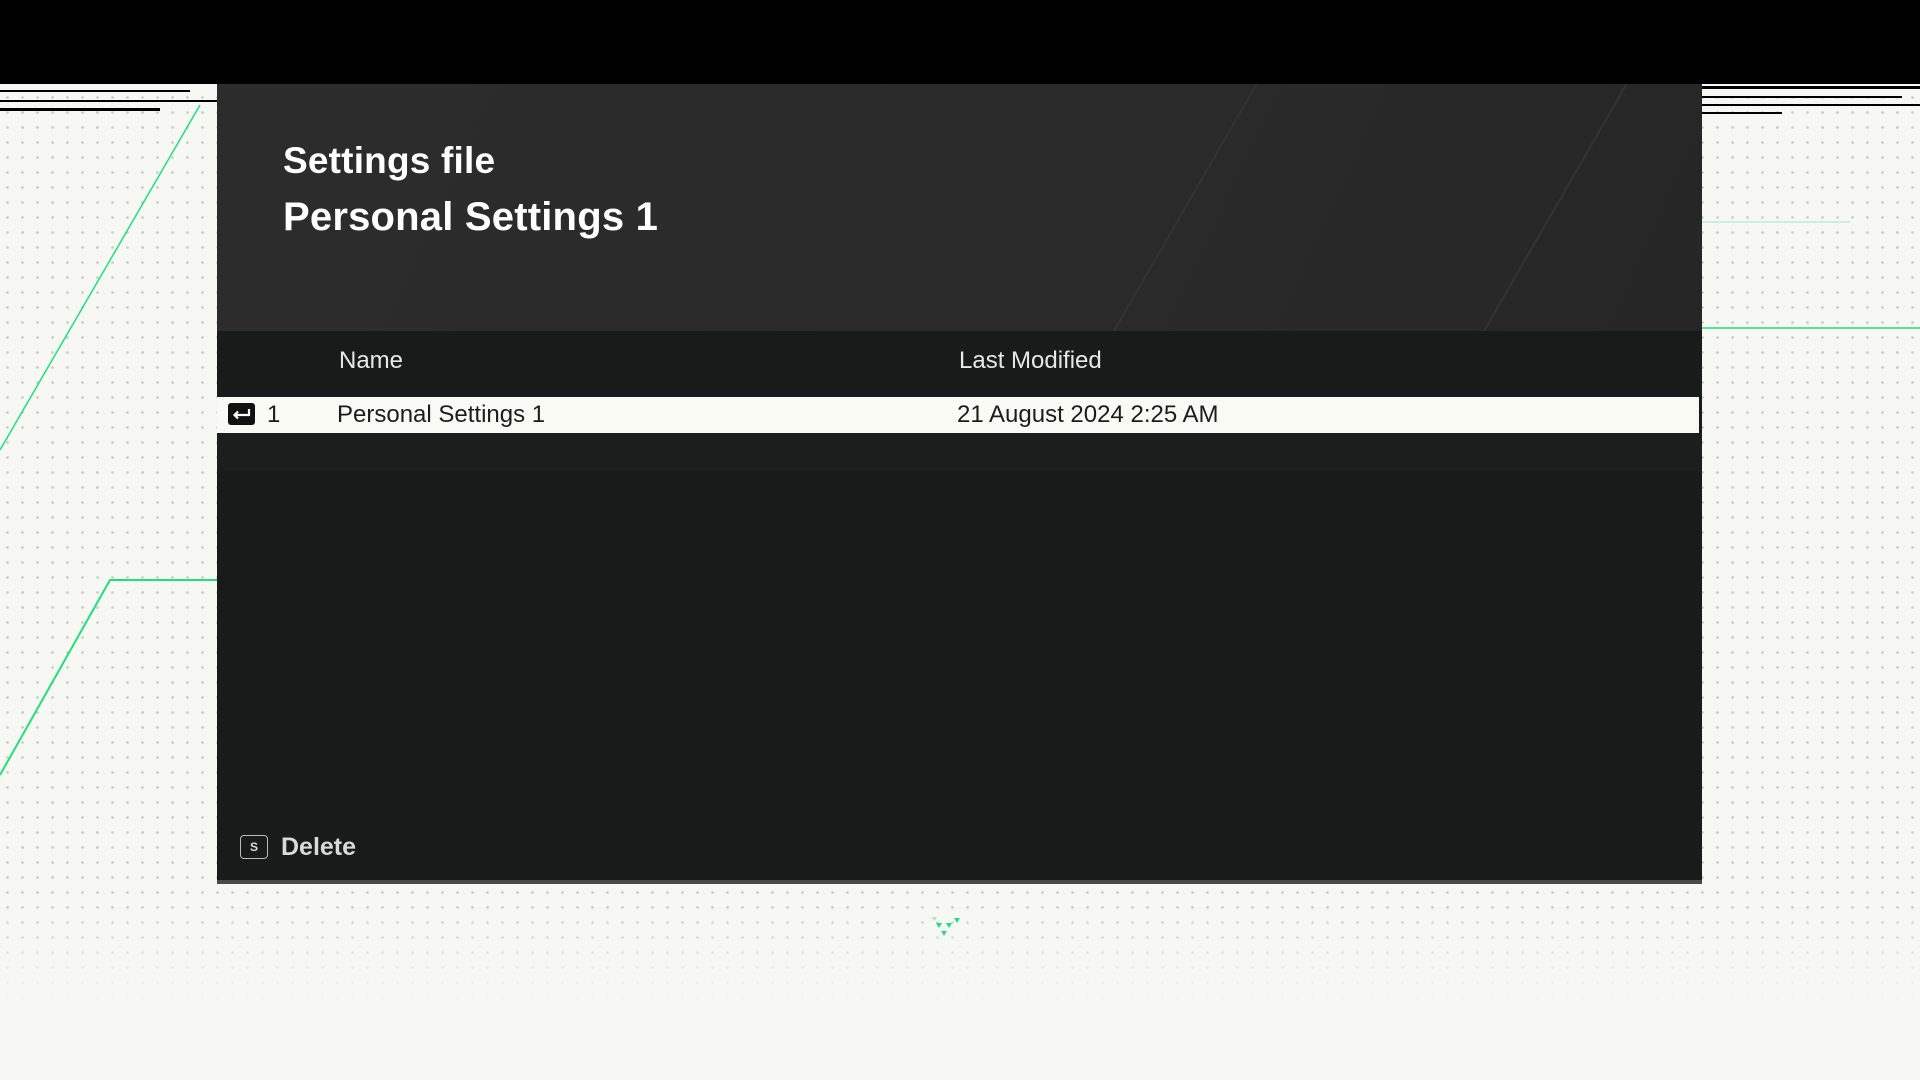 This screenshot has width=1920, height=1080. Describe the element at coordinates (959, 852) in the screenshot. I see `panel-footer: S Delete` at that location.